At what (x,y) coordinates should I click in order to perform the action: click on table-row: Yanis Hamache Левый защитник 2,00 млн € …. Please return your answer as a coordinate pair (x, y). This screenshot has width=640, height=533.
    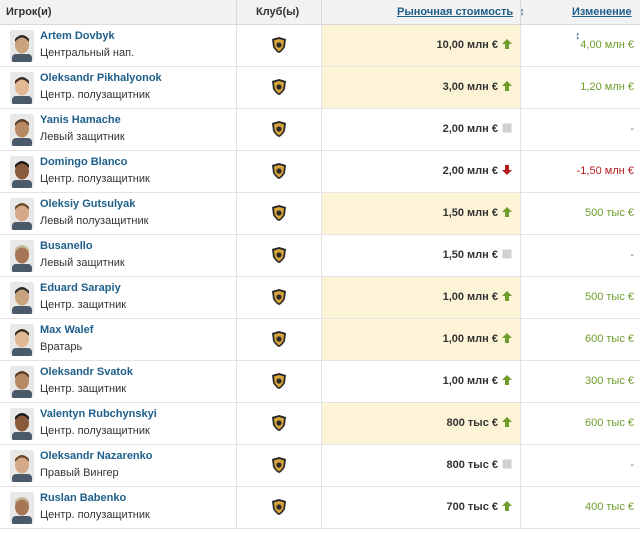
    Looking at the image, I should click on (320, 130).